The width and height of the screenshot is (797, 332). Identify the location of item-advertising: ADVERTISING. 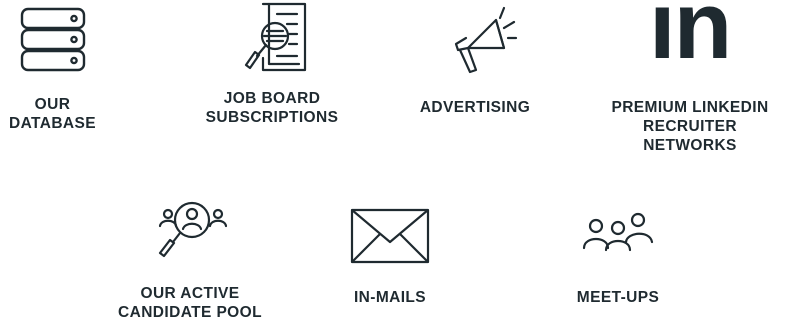
(475, 59).